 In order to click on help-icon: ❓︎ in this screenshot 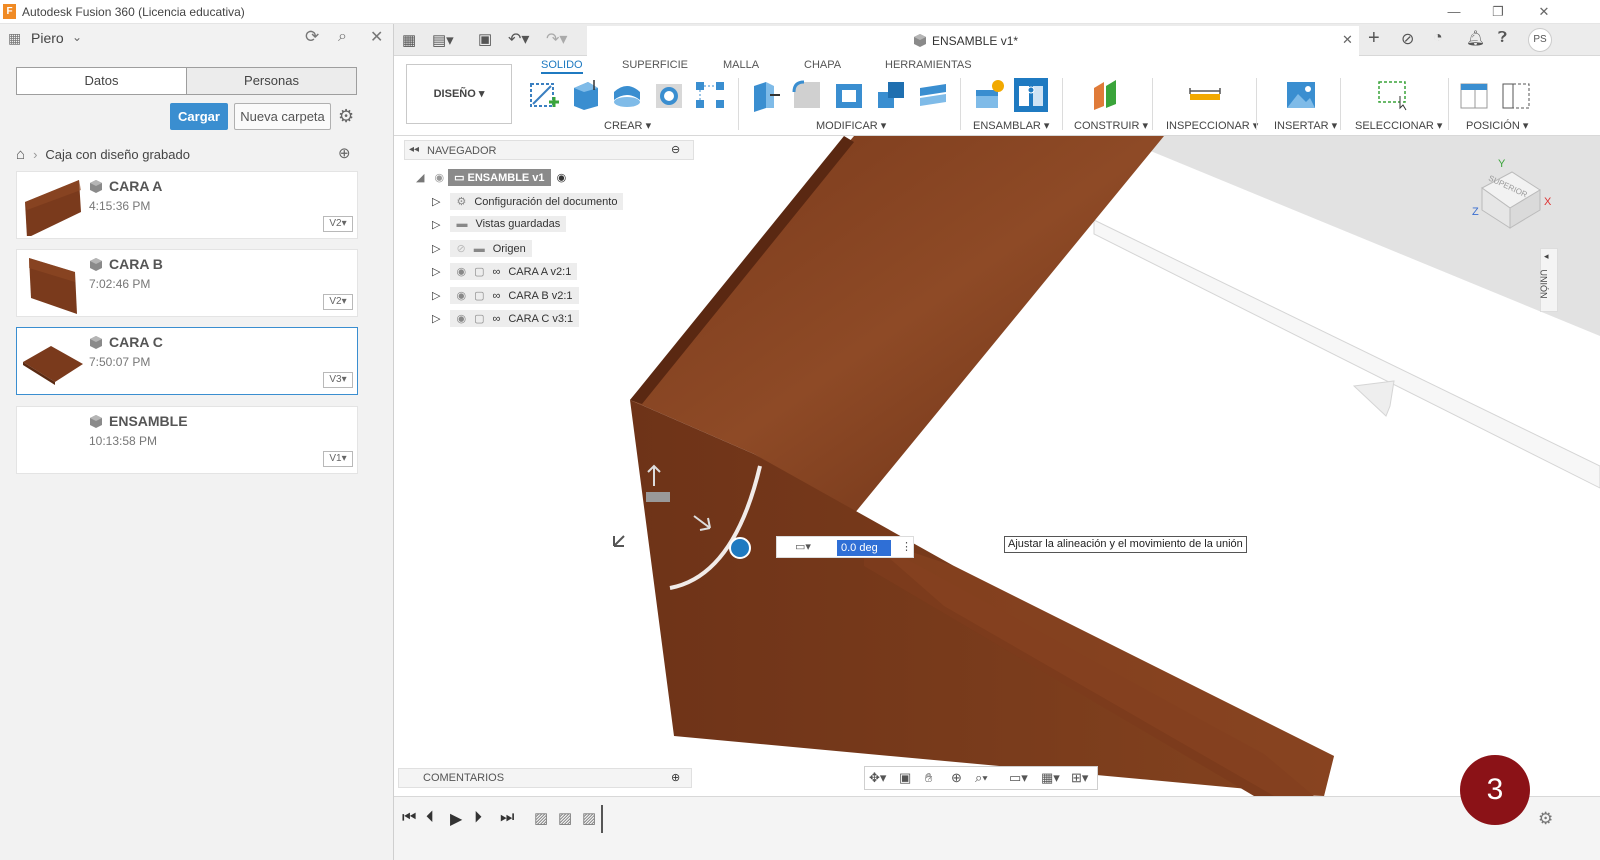, I will do `click(1502, 37)`.